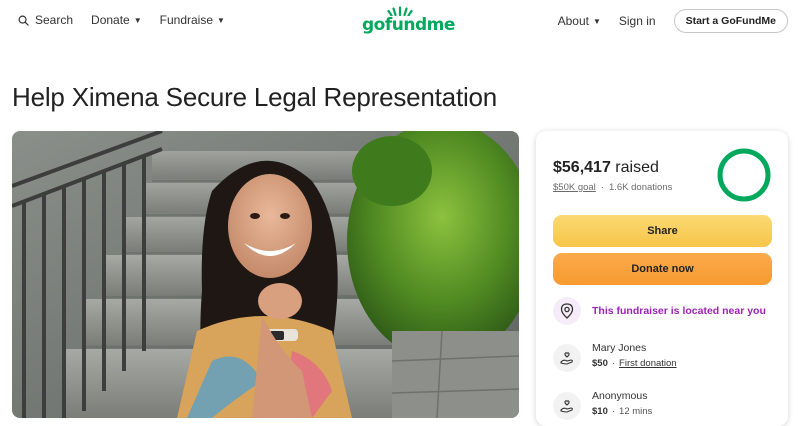 The image size is (800, 426). I want to click on about-menu: About ▼, so click(579, 21).